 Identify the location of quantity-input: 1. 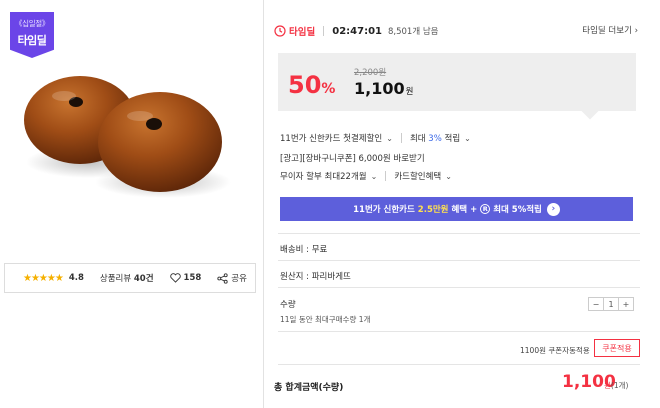
(611, 304).